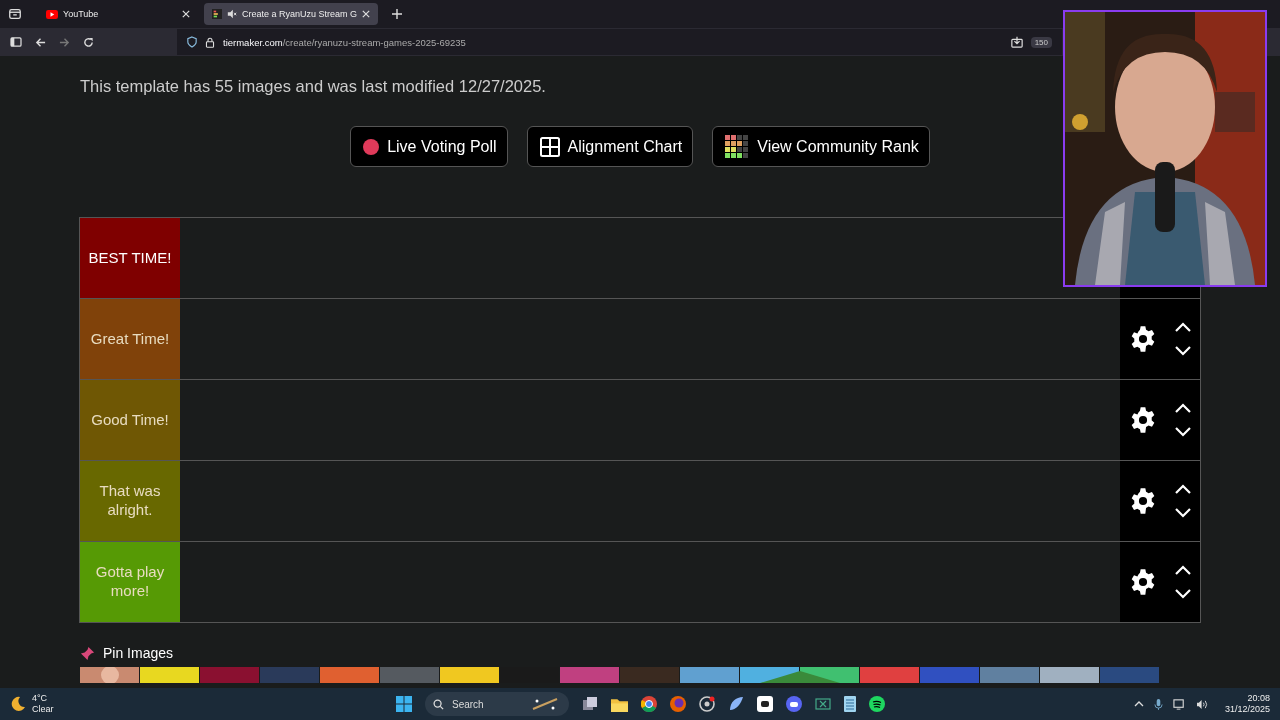 The height and width of the screenshot is (720, 1280). What do you see at coordinates (192, 42) in the screenshot?
I see `shield-icon` at bounding box center [192, 42].